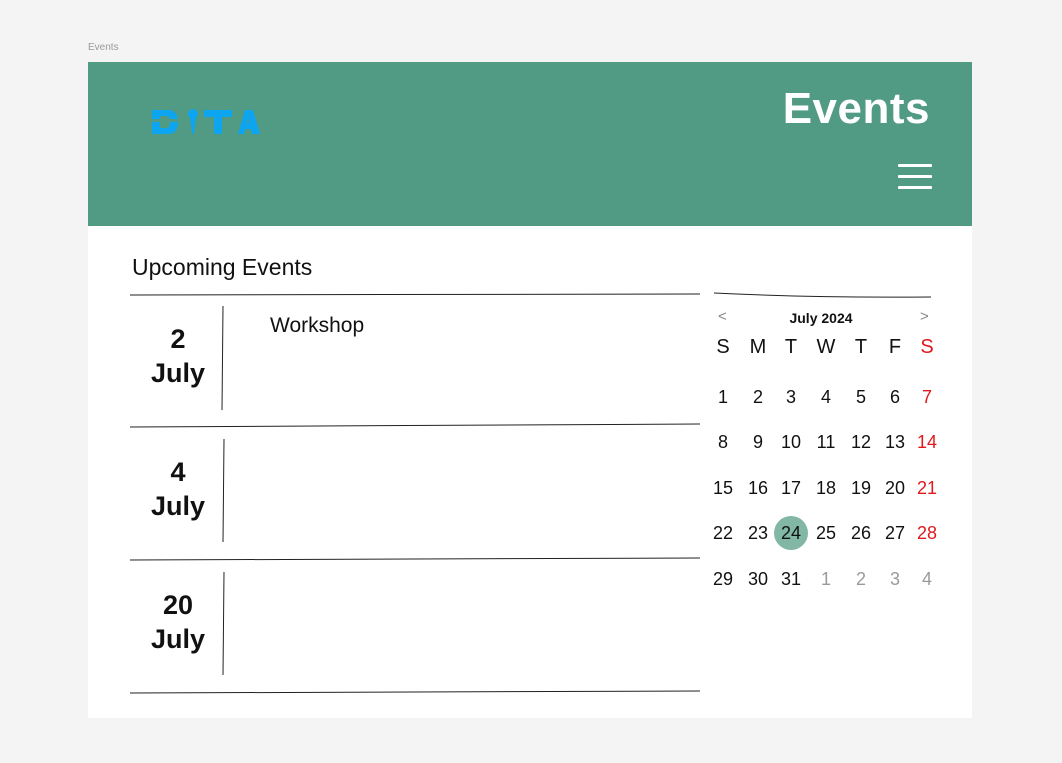 The width and height of the screenshot is (1062, 763). I want to click on calendar-day: 14, so click(927, 442).